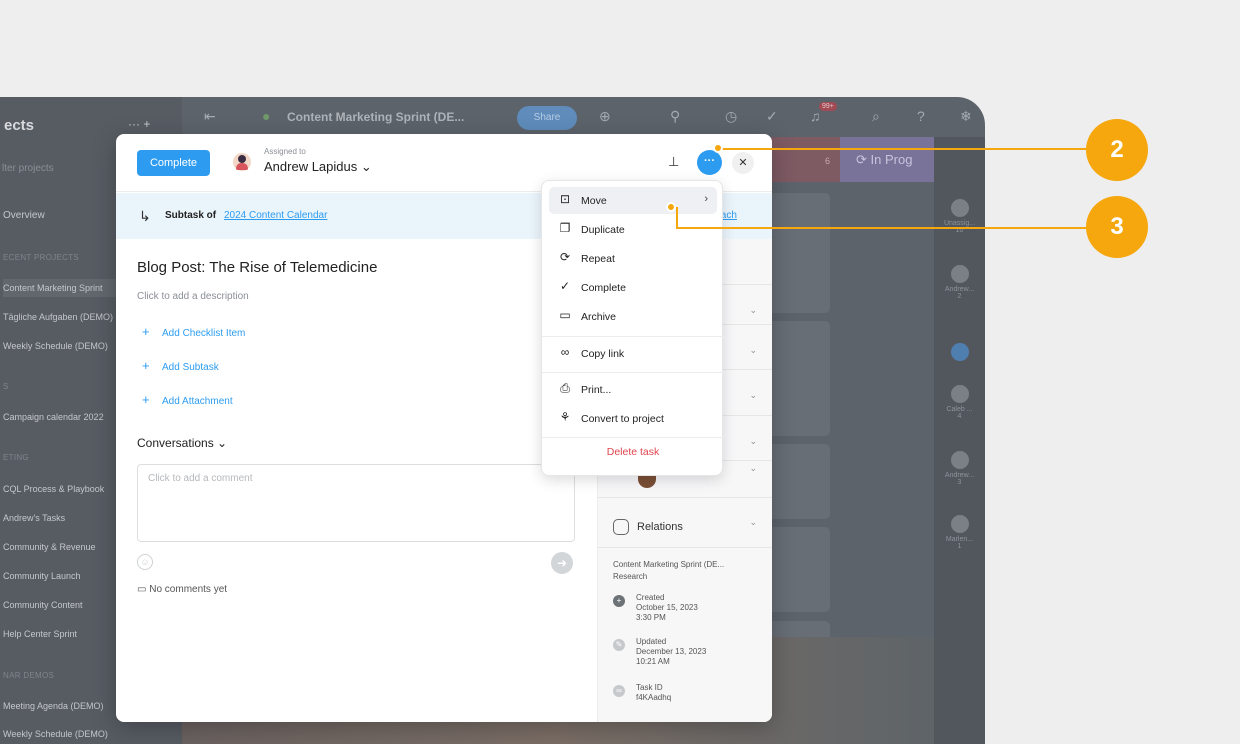  Describe the element at coordinates (188, 589) in the screenshot. I see `no-comments-label: No comments yet` at that location.